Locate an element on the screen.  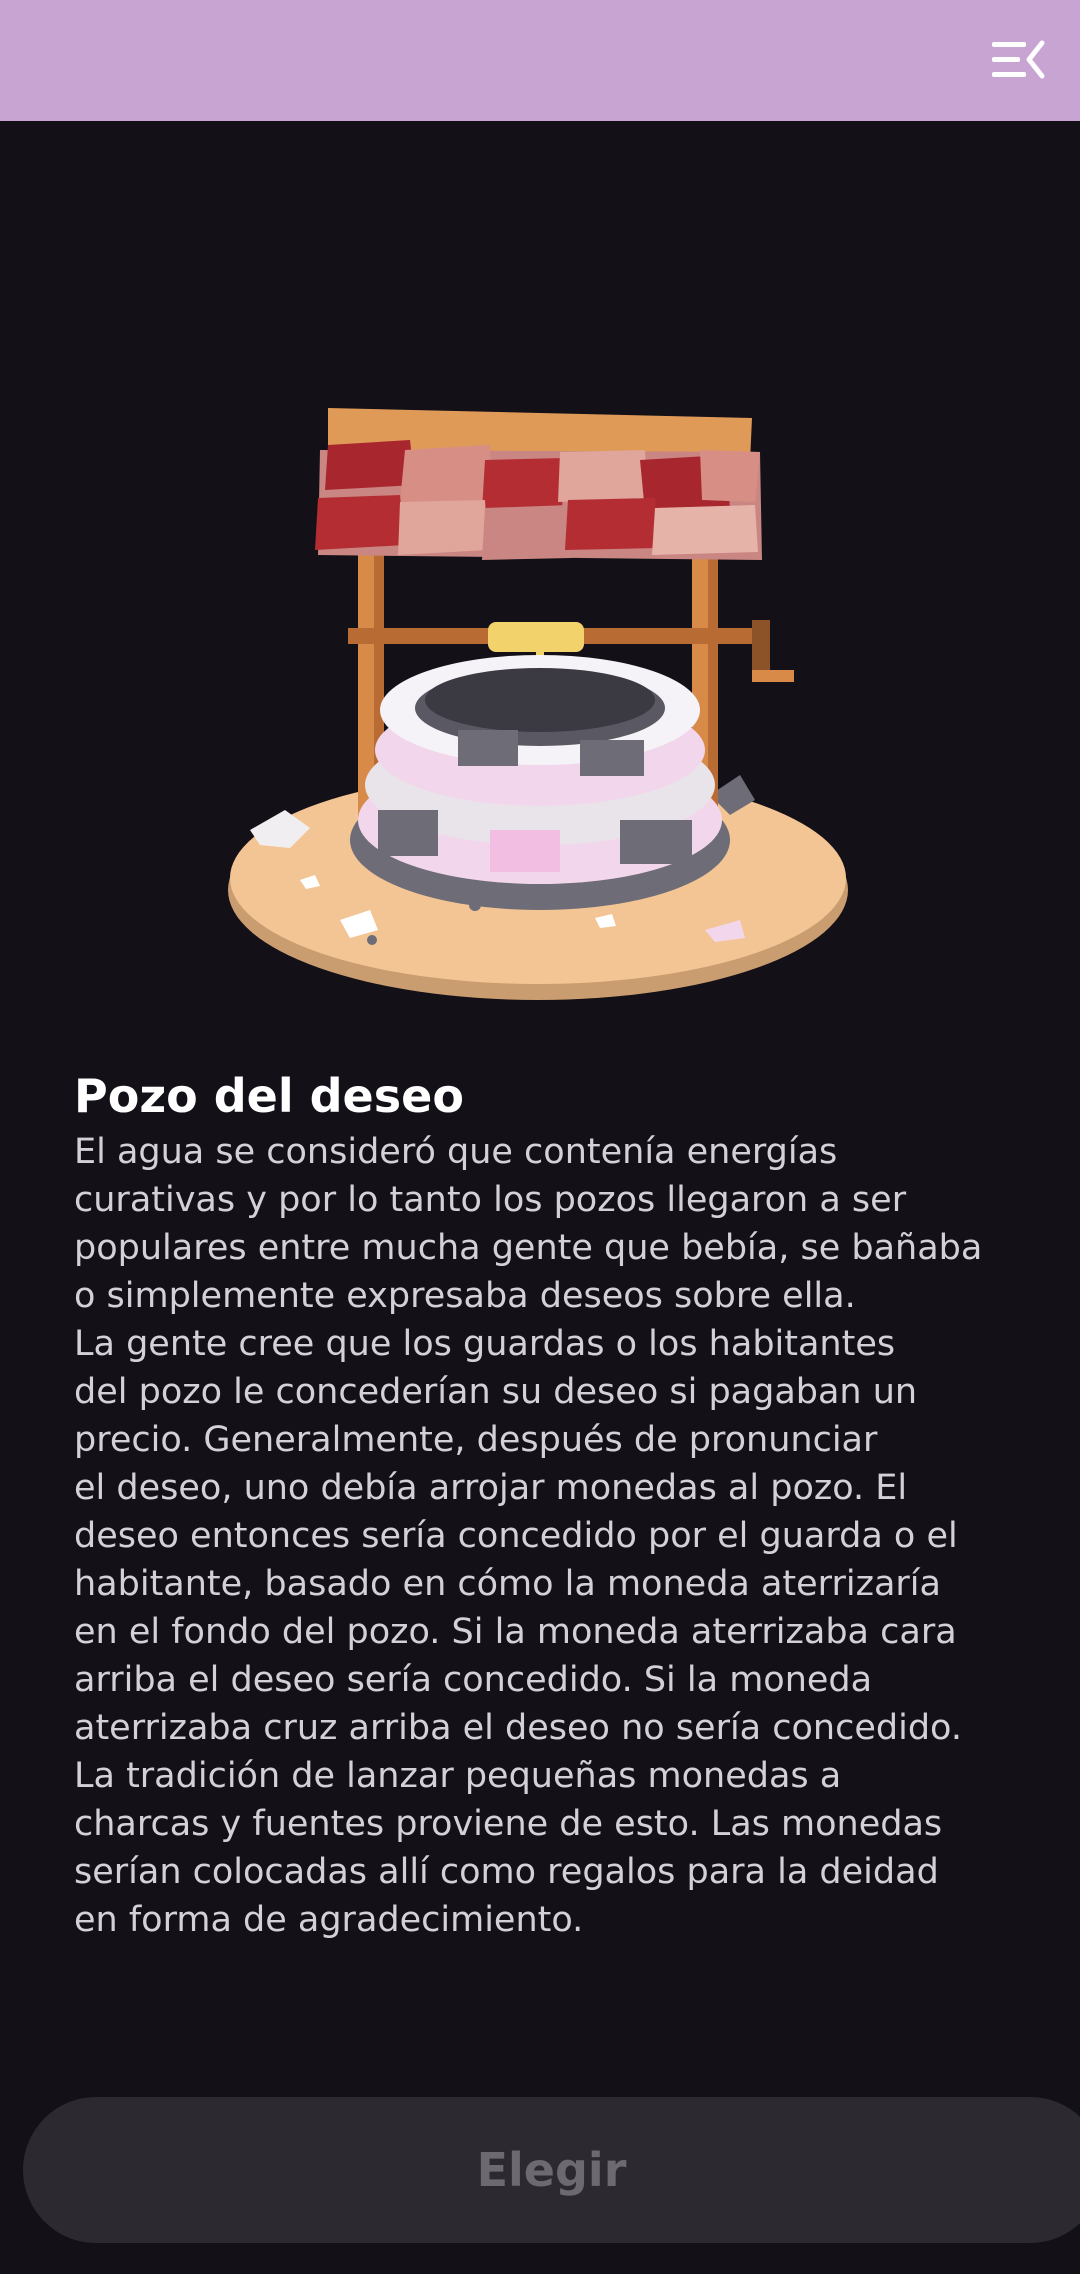
menu-collapse-icon is located at coordinates (1018, 59).